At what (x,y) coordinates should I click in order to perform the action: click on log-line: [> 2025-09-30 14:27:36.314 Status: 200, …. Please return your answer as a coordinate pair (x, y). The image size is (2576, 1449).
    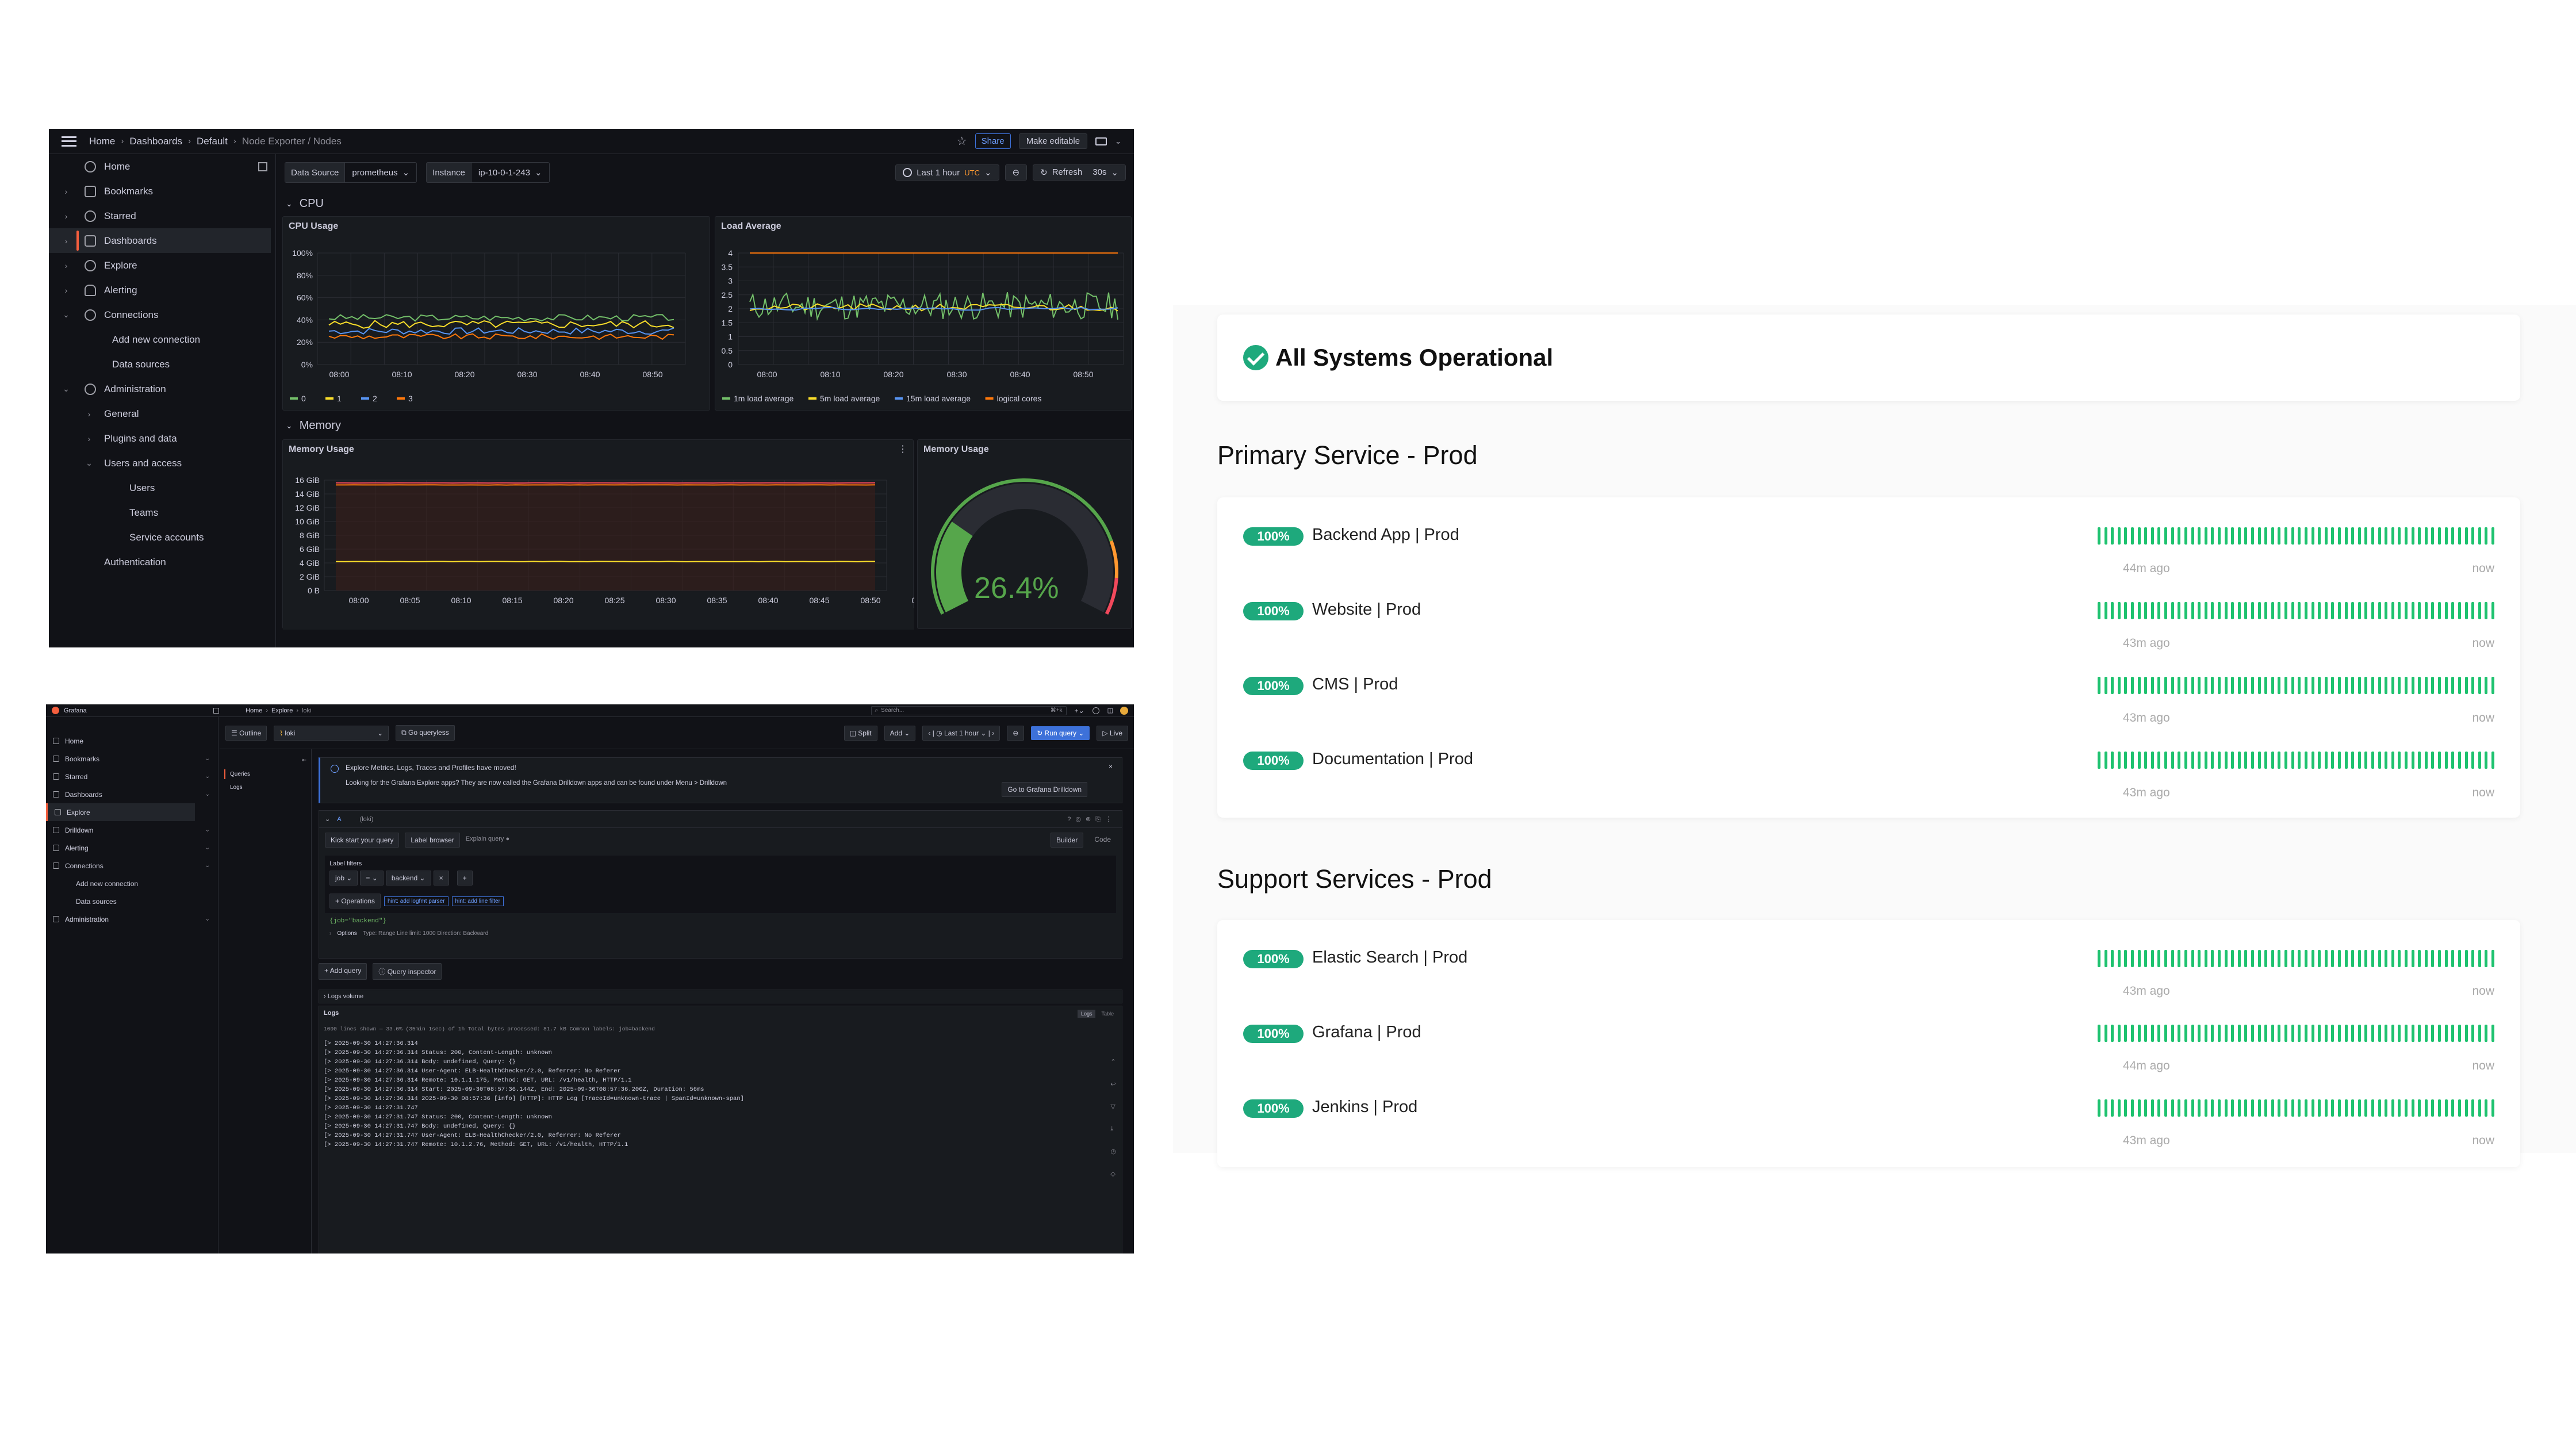
    Looking at the image, I should click on (720, 1054).